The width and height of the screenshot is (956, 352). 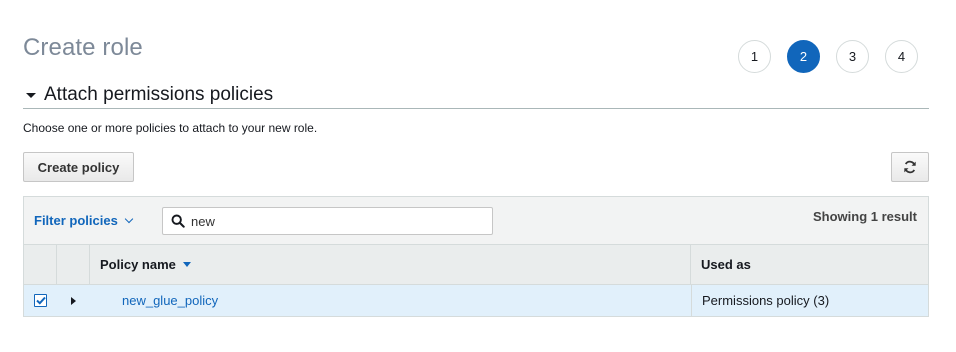 I want to click on row-expand-cell, so click(x=73, y=300).